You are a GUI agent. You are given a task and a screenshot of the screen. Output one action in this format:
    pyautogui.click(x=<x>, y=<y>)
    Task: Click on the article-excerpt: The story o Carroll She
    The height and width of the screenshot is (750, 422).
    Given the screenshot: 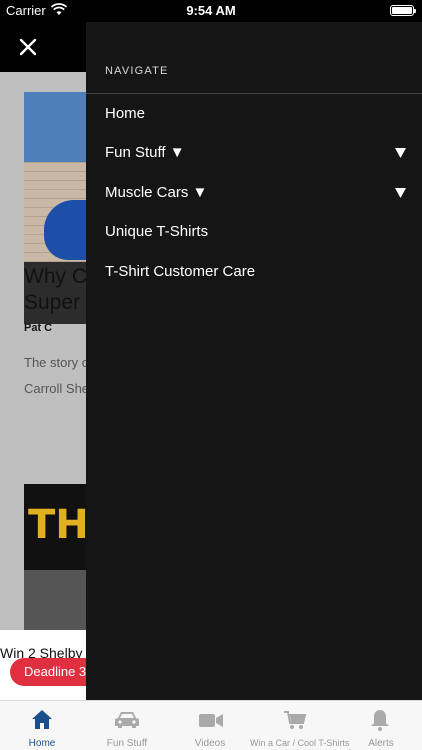 What is the action you would take?
    pyautogui.click(x=55, y=376)
    